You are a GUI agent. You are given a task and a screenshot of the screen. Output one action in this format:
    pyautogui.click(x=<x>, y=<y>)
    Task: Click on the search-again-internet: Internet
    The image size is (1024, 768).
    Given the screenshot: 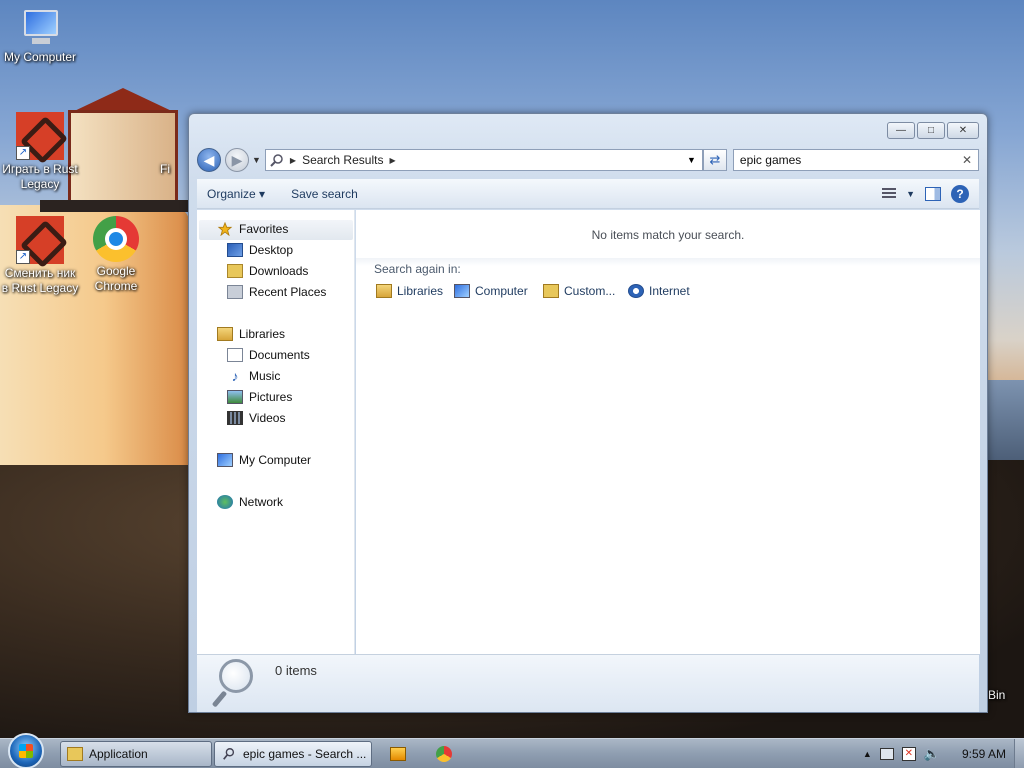 What is the action you would take?
    pyautogui.click(x=659, y=291)
    